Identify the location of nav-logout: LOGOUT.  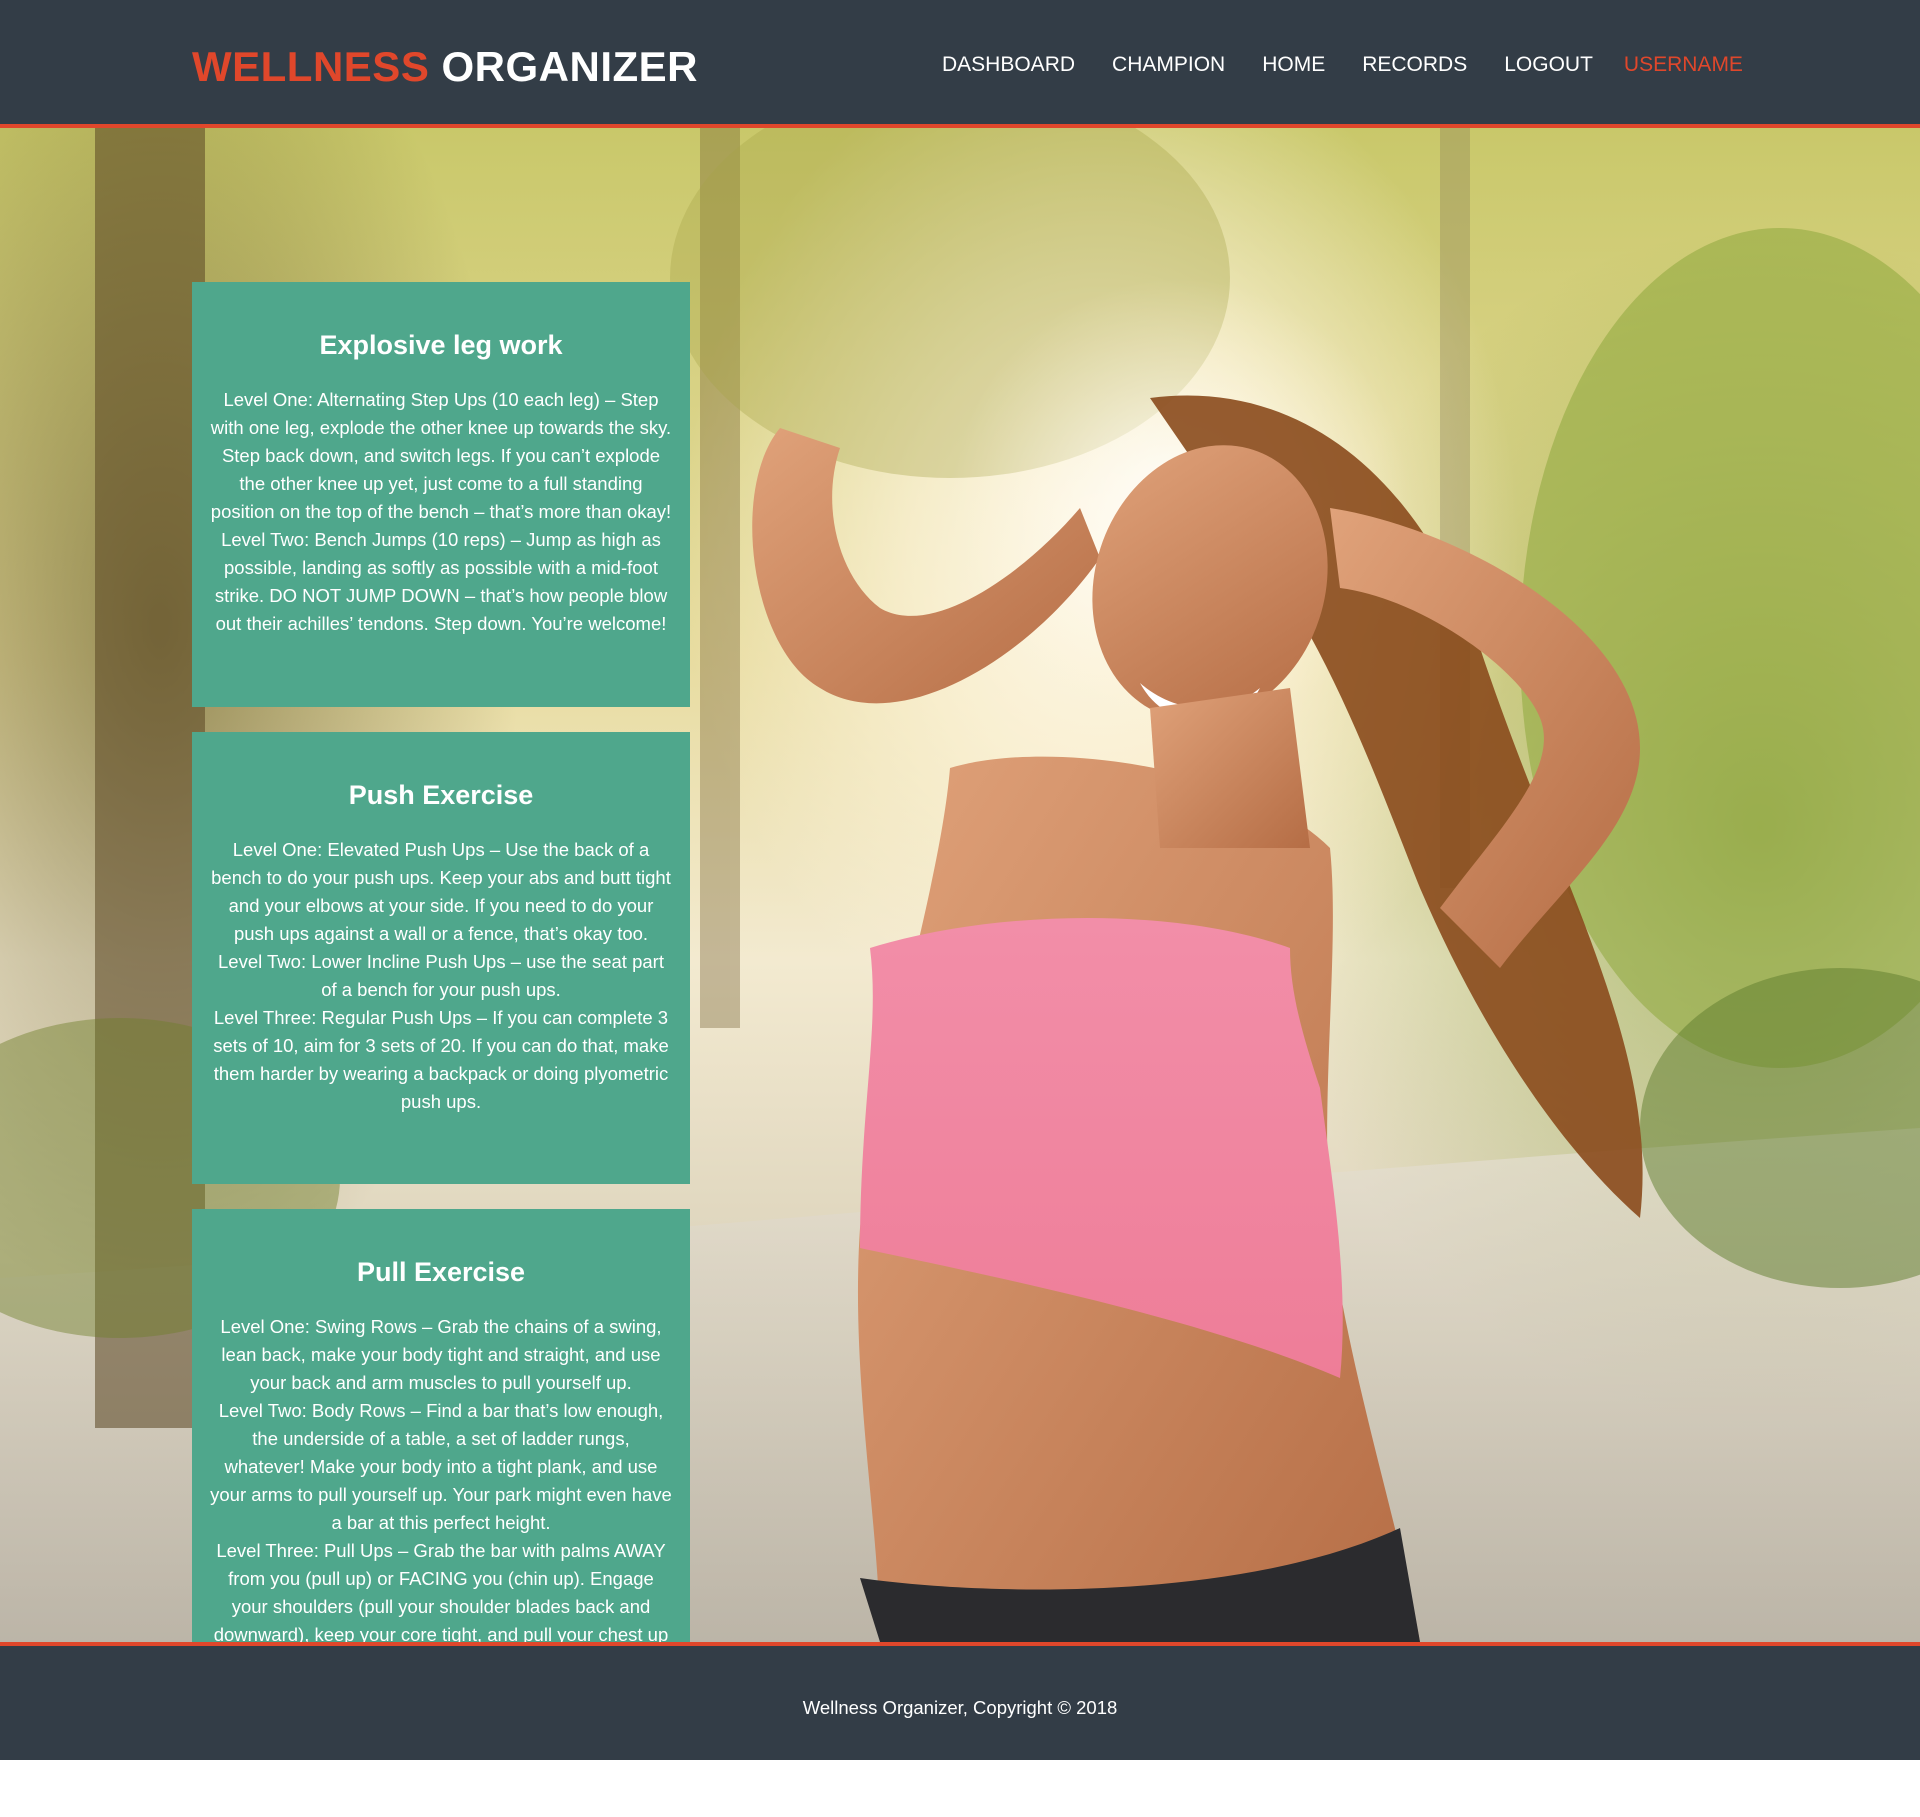
(1548, 65).